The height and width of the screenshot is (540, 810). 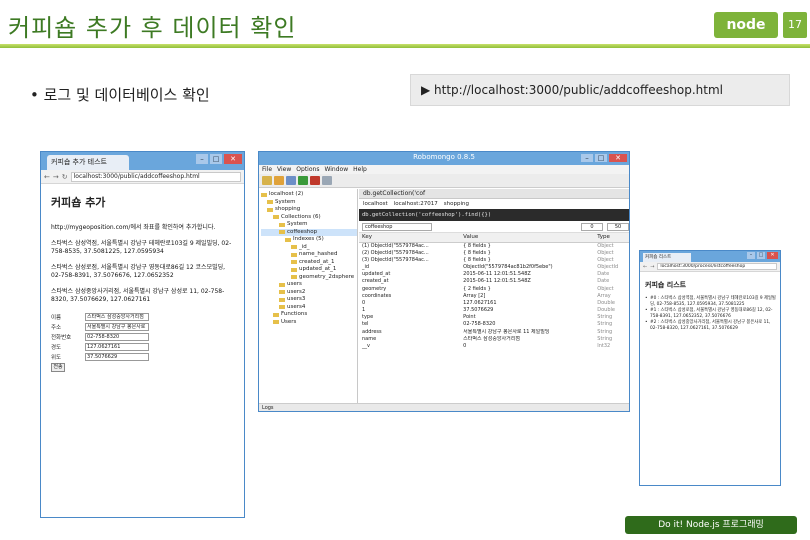 I want to click on address-bar: localhost:3000/public/addcoffeeshop.html, so click(x=155, y=176).